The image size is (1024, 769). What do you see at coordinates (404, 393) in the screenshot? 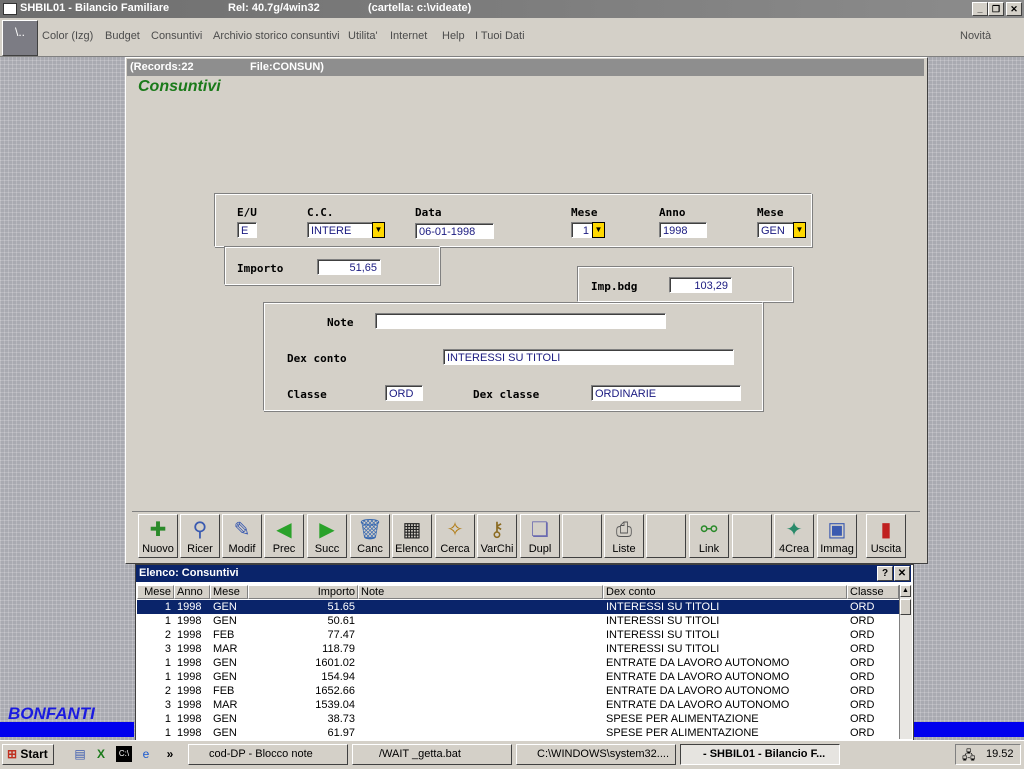
I see `field-classe: ORD` at bounding box center [404, 393].